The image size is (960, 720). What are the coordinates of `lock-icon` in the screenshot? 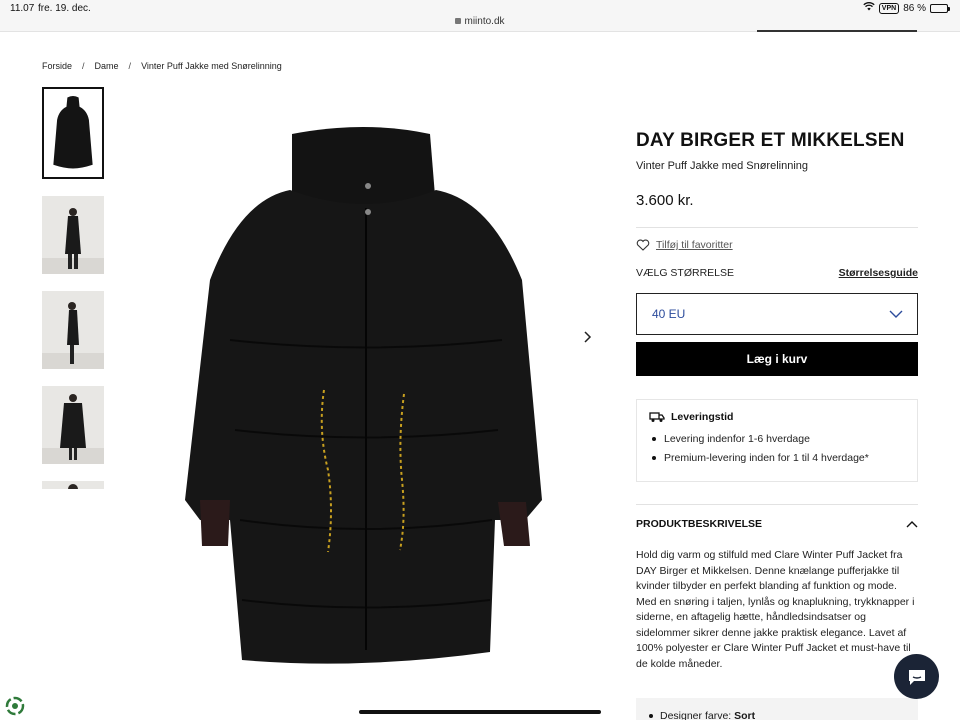 It's located at (458, 21).